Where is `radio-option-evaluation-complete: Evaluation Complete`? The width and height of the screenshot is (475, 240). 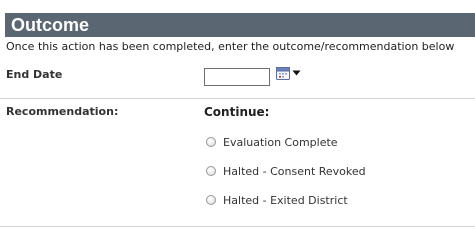
radio-option-evaluation-complete: Evaluation Complete is located at coordinates (272, 142).